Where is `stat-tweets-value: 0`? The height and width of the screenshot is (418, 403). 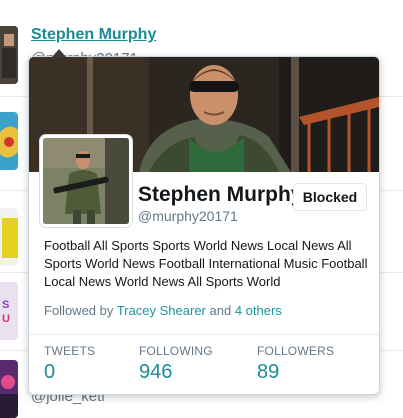
stat-tweets-value: 0 is located at coordinates (50, 372).